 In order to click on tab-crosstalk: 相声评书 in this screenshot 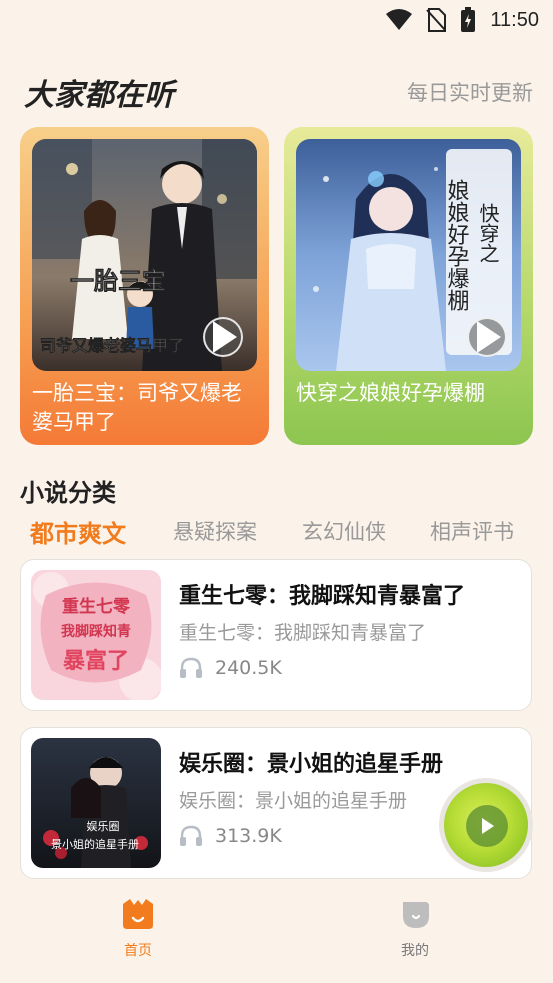, I will do `click(472, 531)`.